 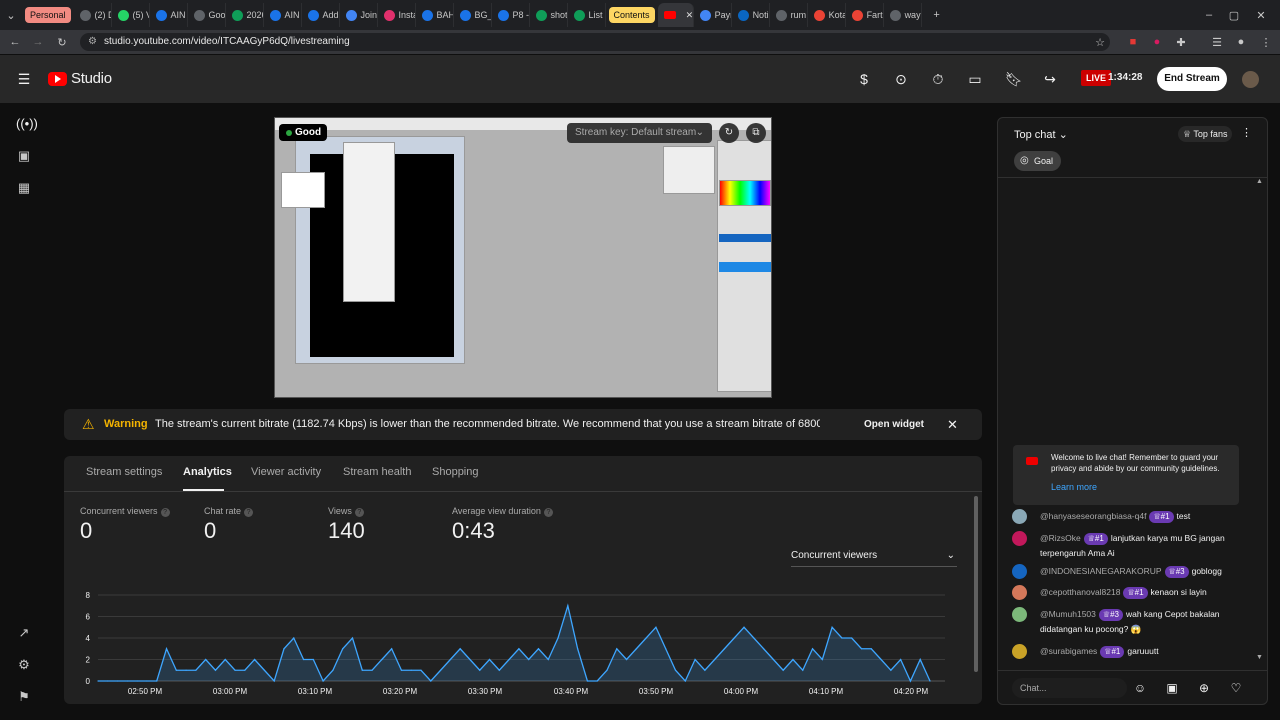 I want to click on menu-icon: ☰, so click(x=24, y=79).